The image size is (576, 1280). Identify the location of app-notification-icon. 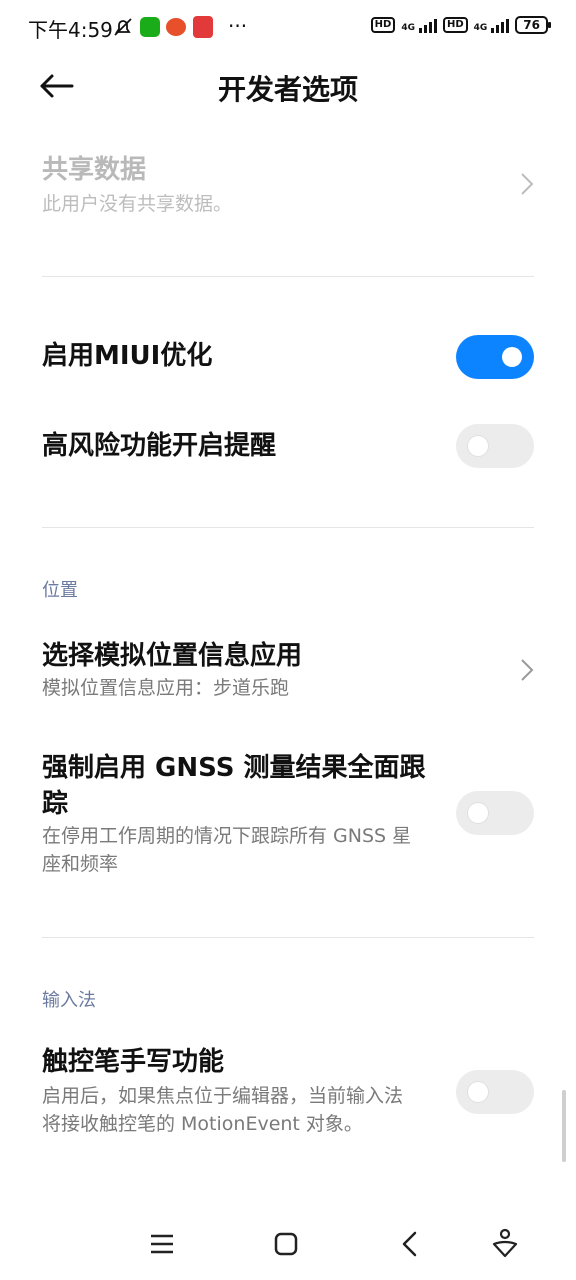
(176, 27).